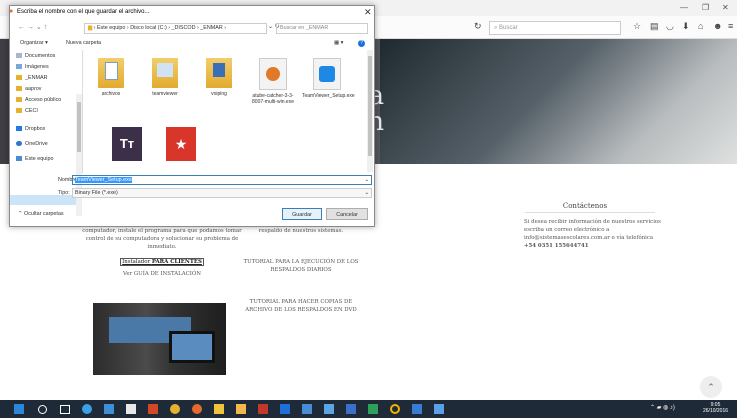 The height and width of the screenshot is (418, 737). Describe the element at coordinates (705, 7) in the screenshot. I see `maximize-icon: ❐` at that location.